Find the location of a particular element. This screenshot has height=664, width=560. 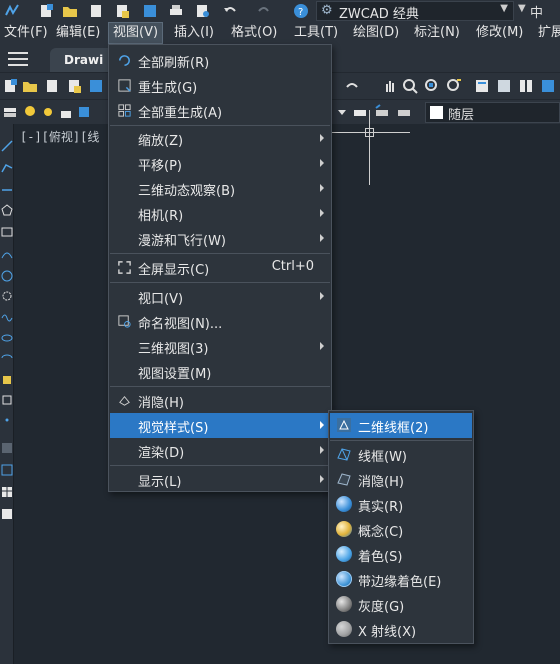

print-preview-icon is located at coordinates (203, 11).